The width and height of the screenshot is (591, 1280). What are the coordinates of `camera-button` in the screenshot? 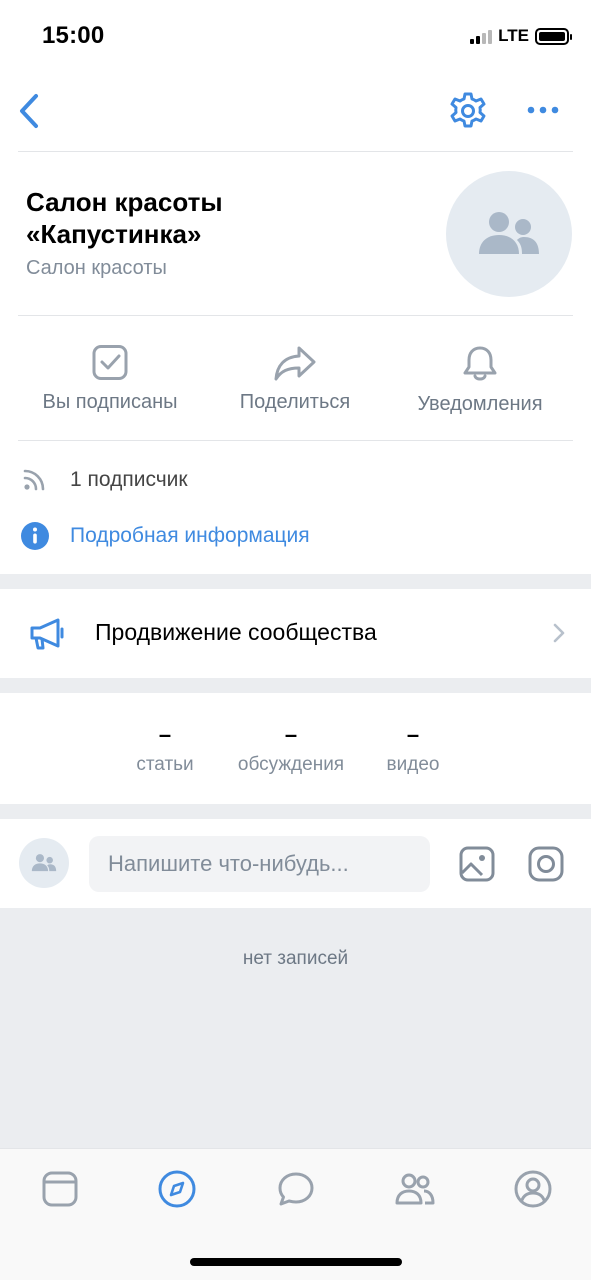 It's located at (546, 864).